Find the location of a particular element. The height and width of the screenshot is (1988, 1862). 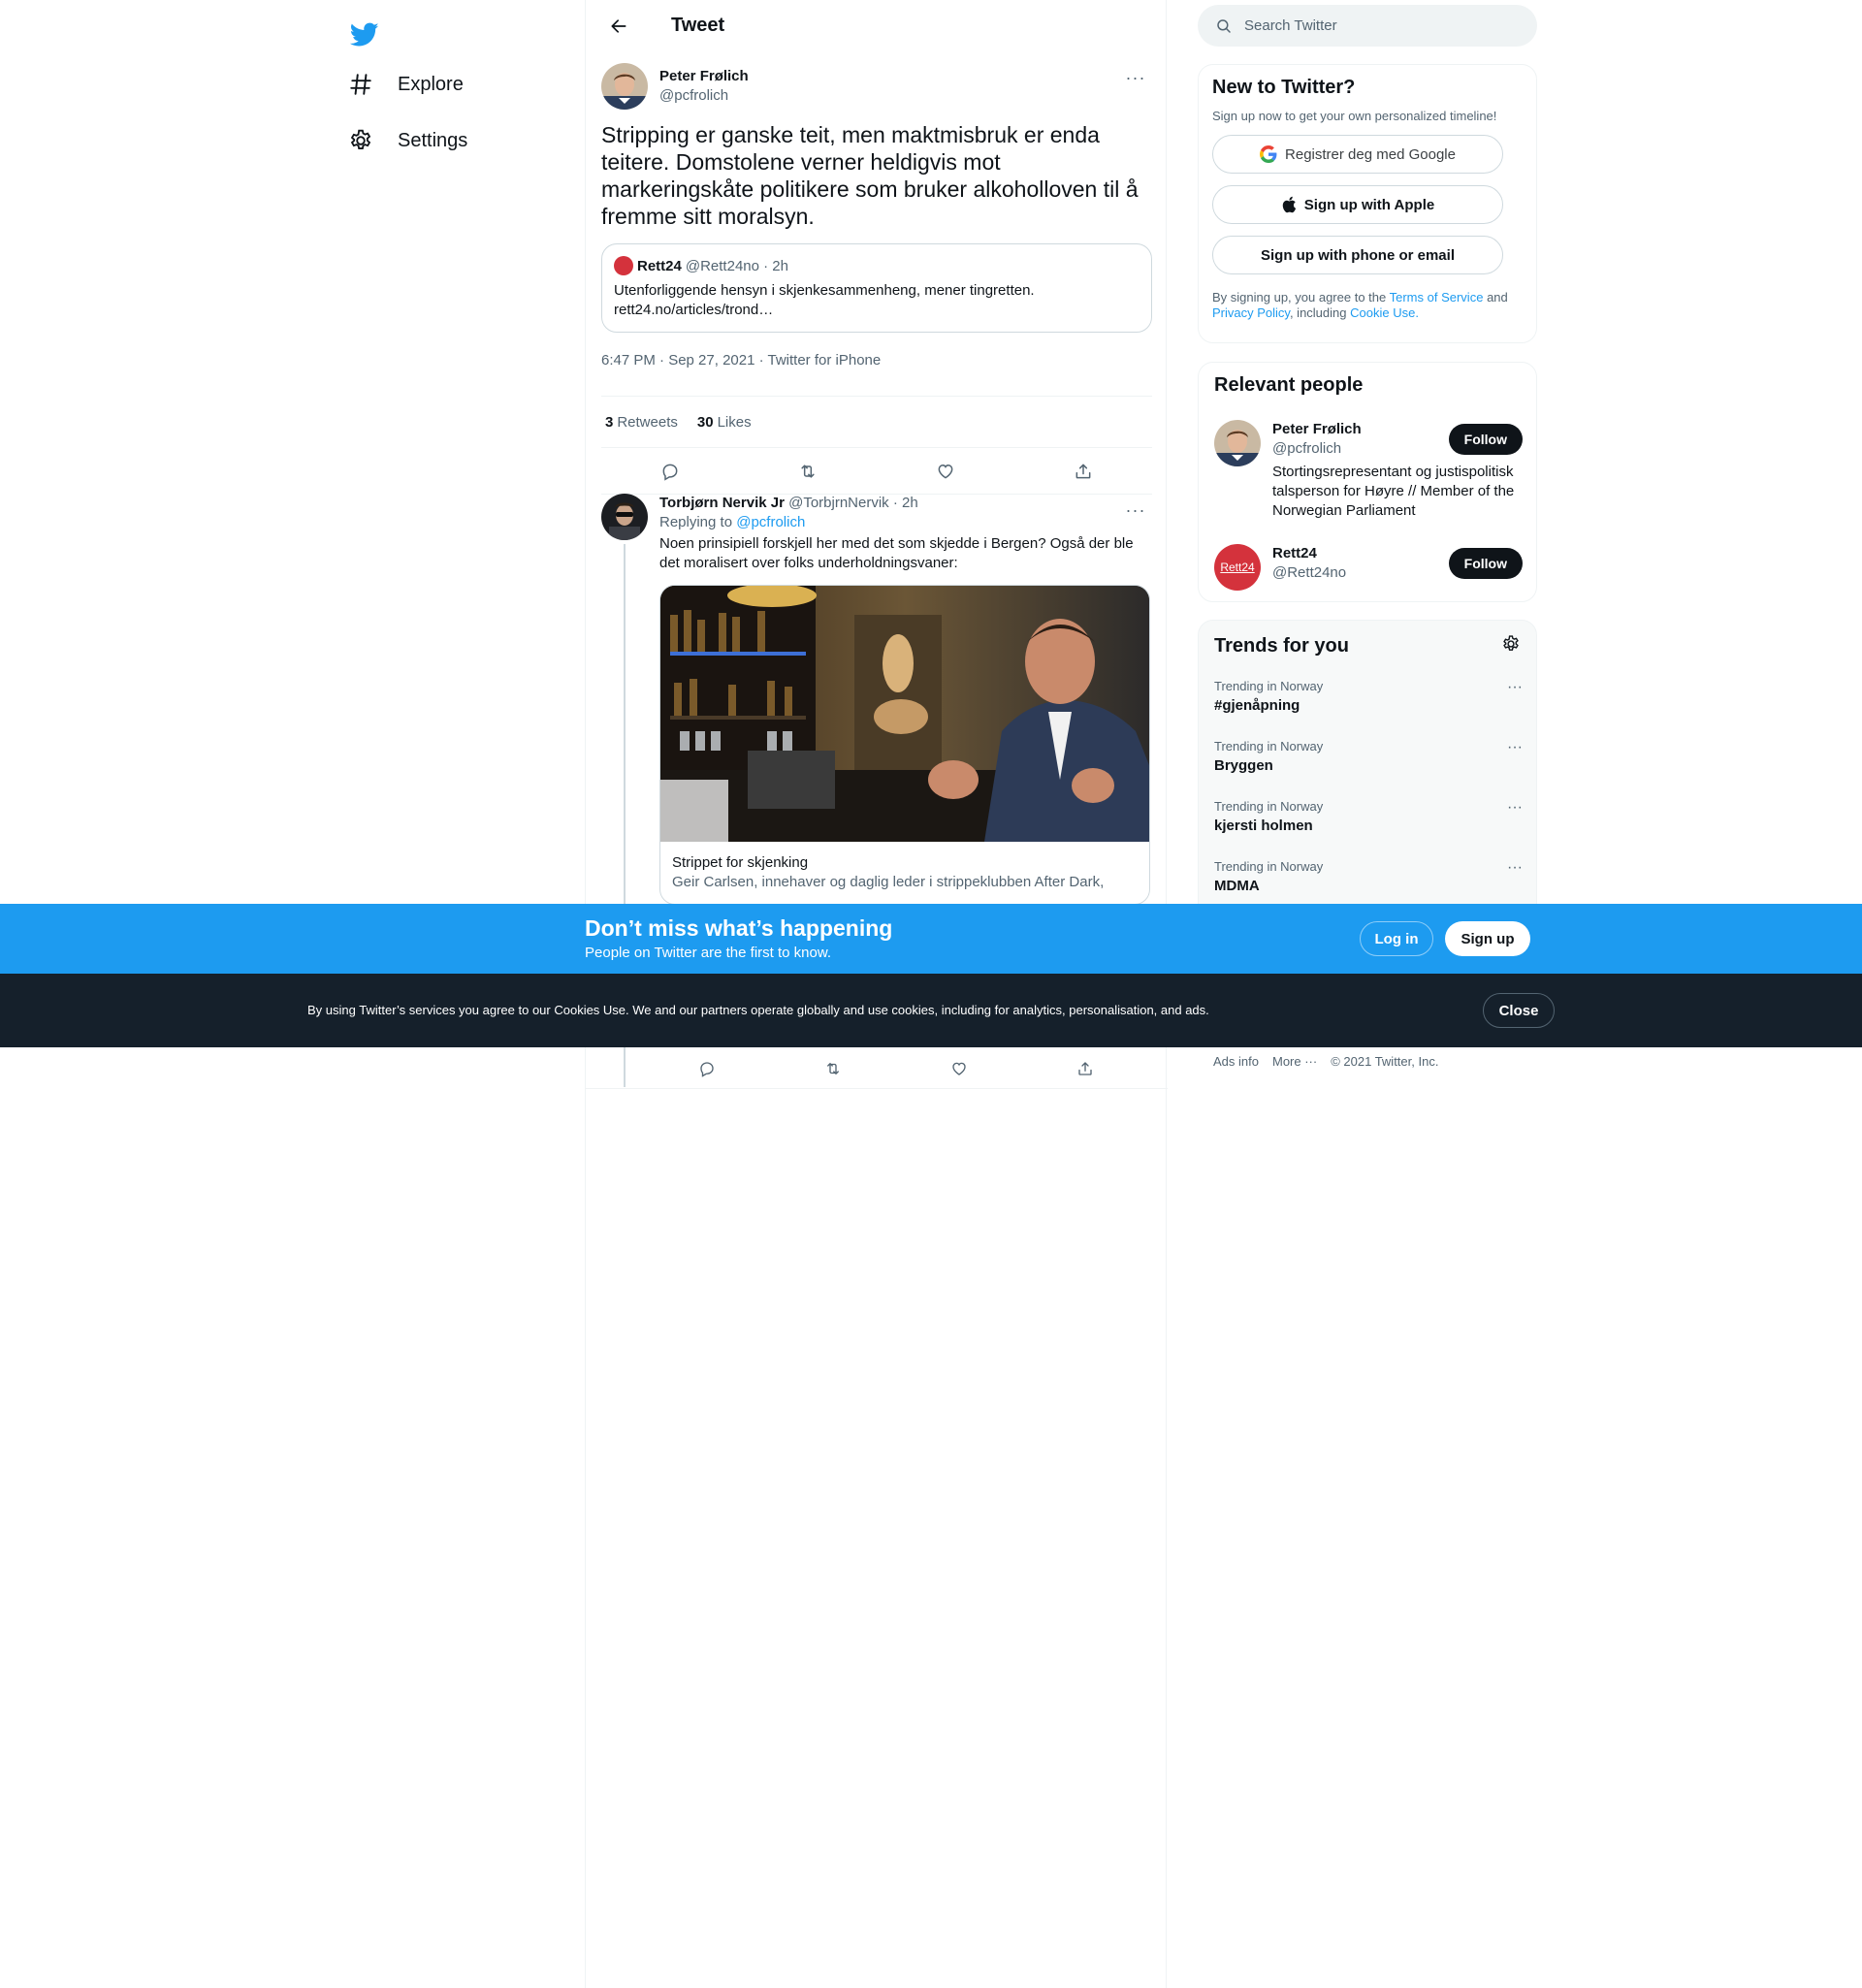

trend-name: MDMA is located at coordinates (1237, 886).